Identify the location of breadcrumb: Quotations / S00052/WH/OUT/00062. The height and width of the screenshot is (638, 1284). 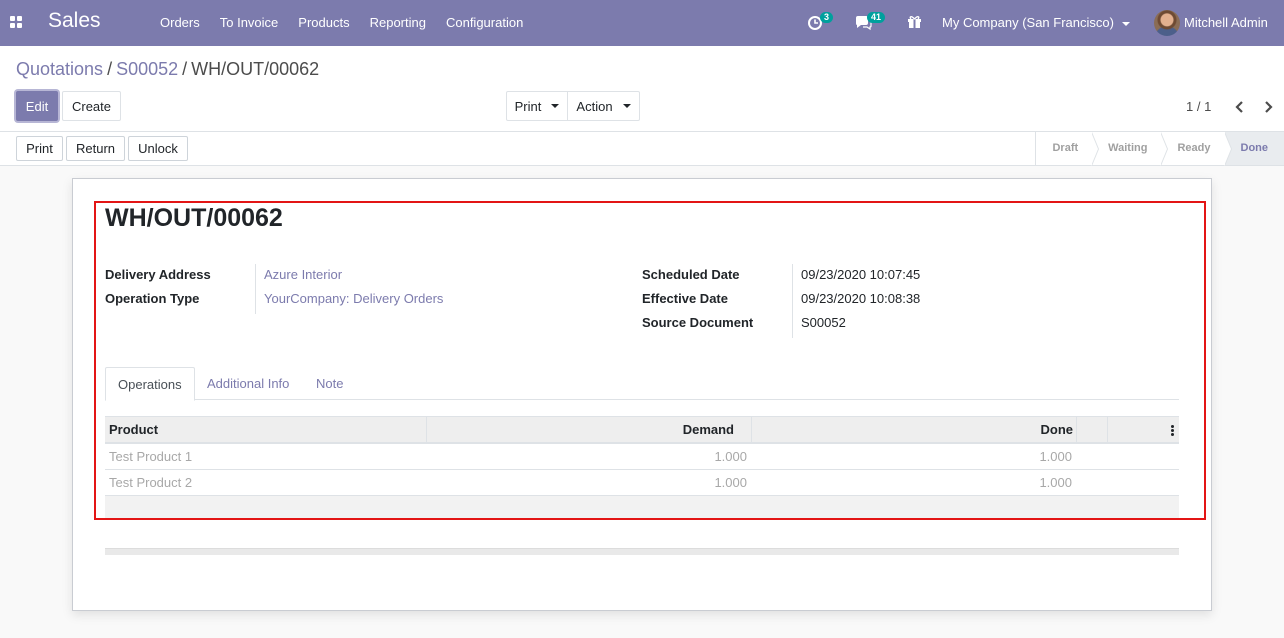
(168, 69).